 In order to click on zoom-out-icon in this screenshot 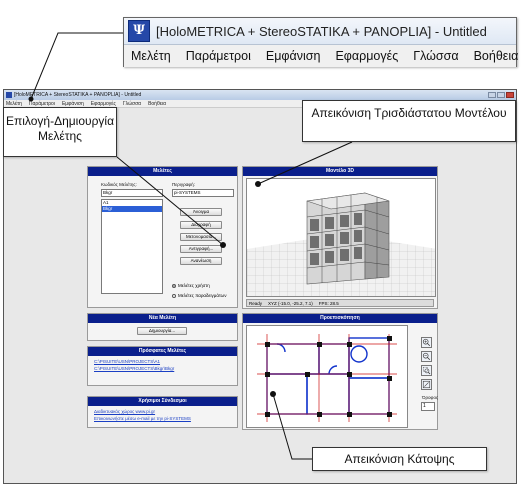, I will do `click(426, 356)`.